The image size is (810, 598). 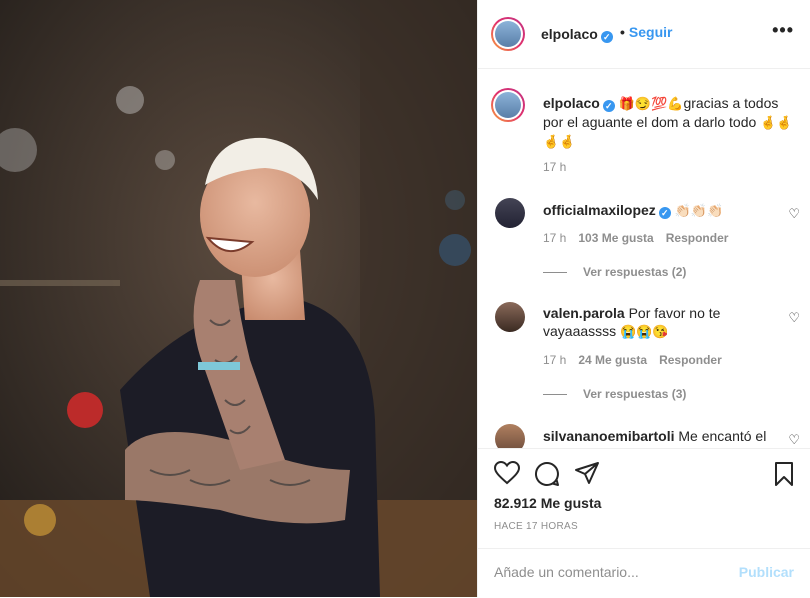 I want to click on comment-meta: 17 h 103 Me gusta Responder, so click(x=635, y=238).